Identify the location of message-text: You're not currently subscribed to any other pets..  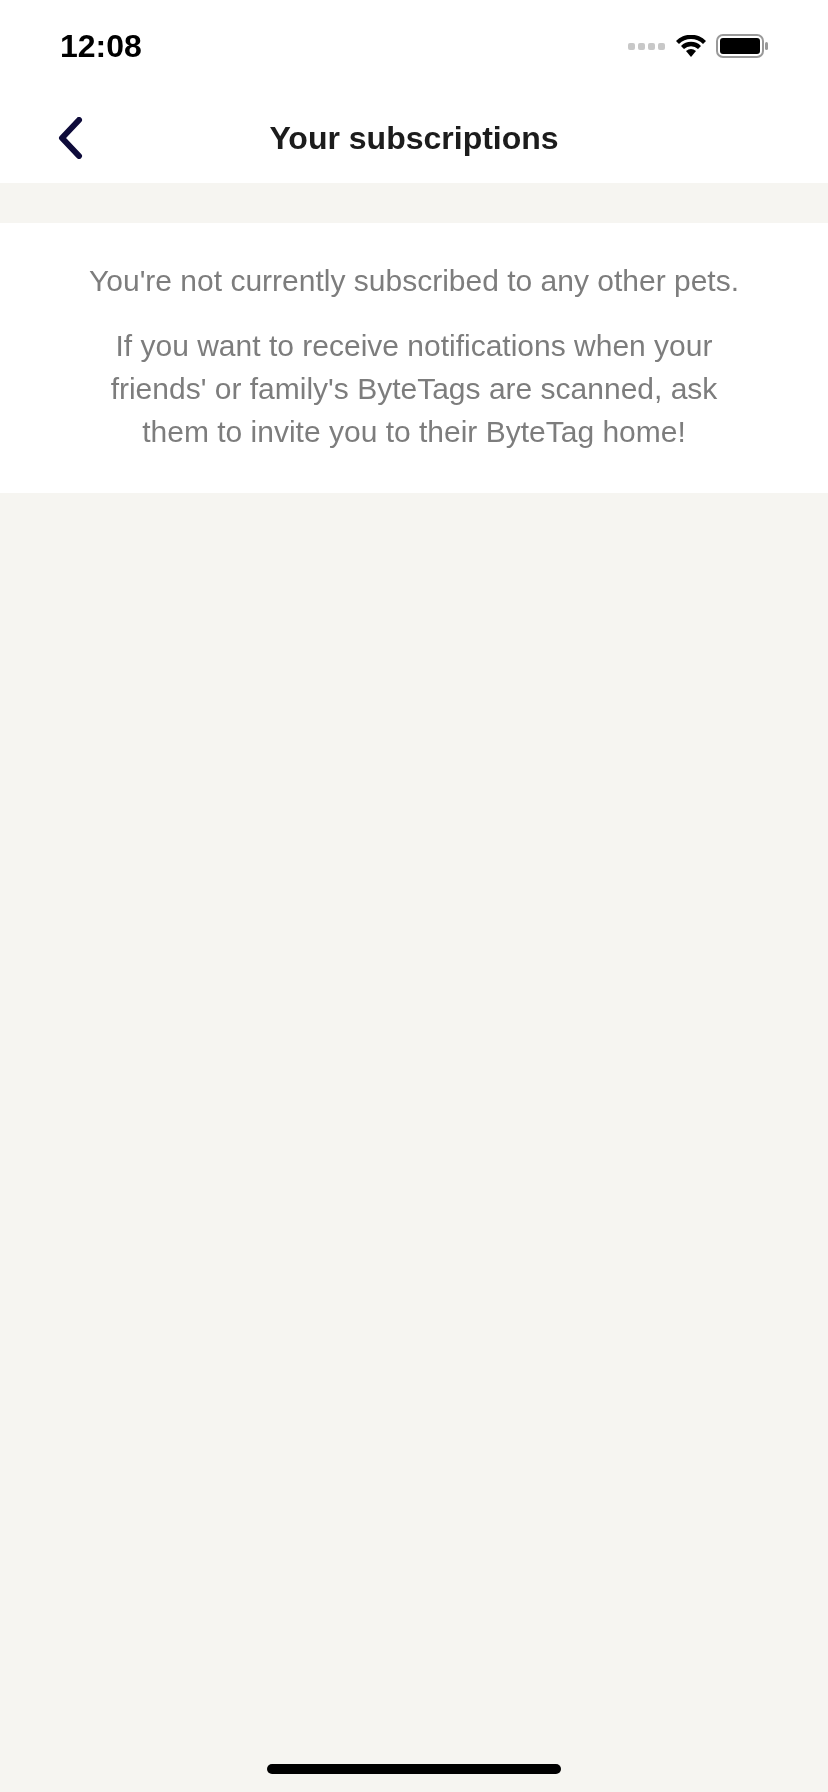
(414, 281).